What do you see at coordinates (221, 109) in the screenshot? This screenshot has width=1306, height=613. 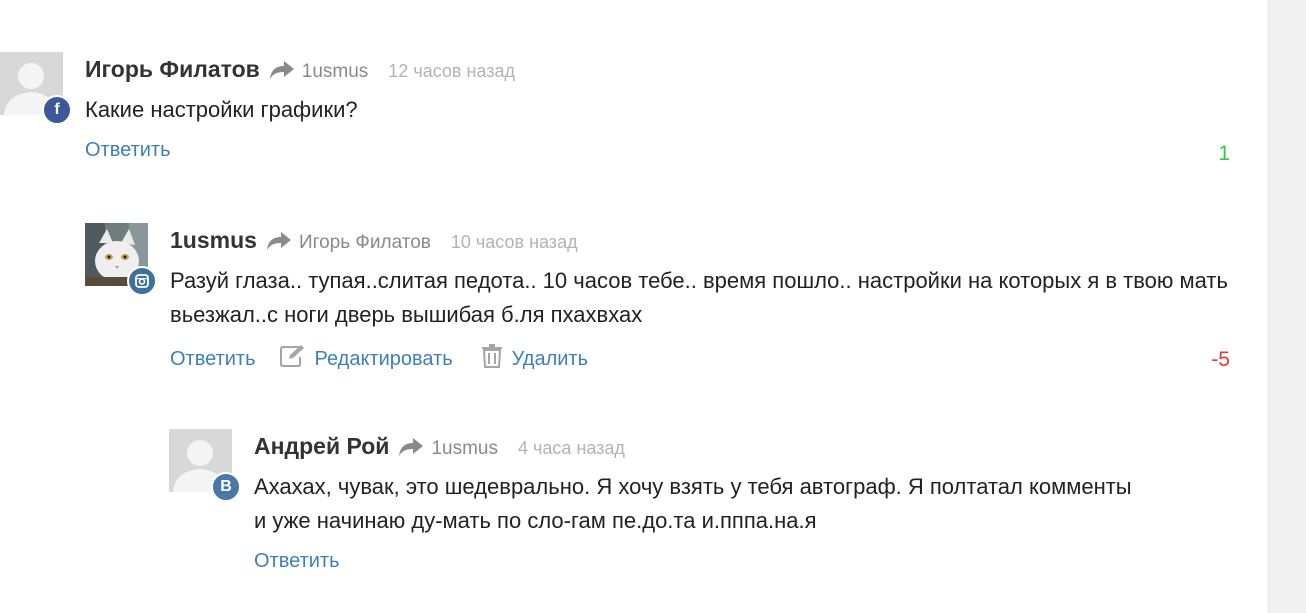 I see `comment-text: Какие настройки графики?` at bounding box center [221, 109].